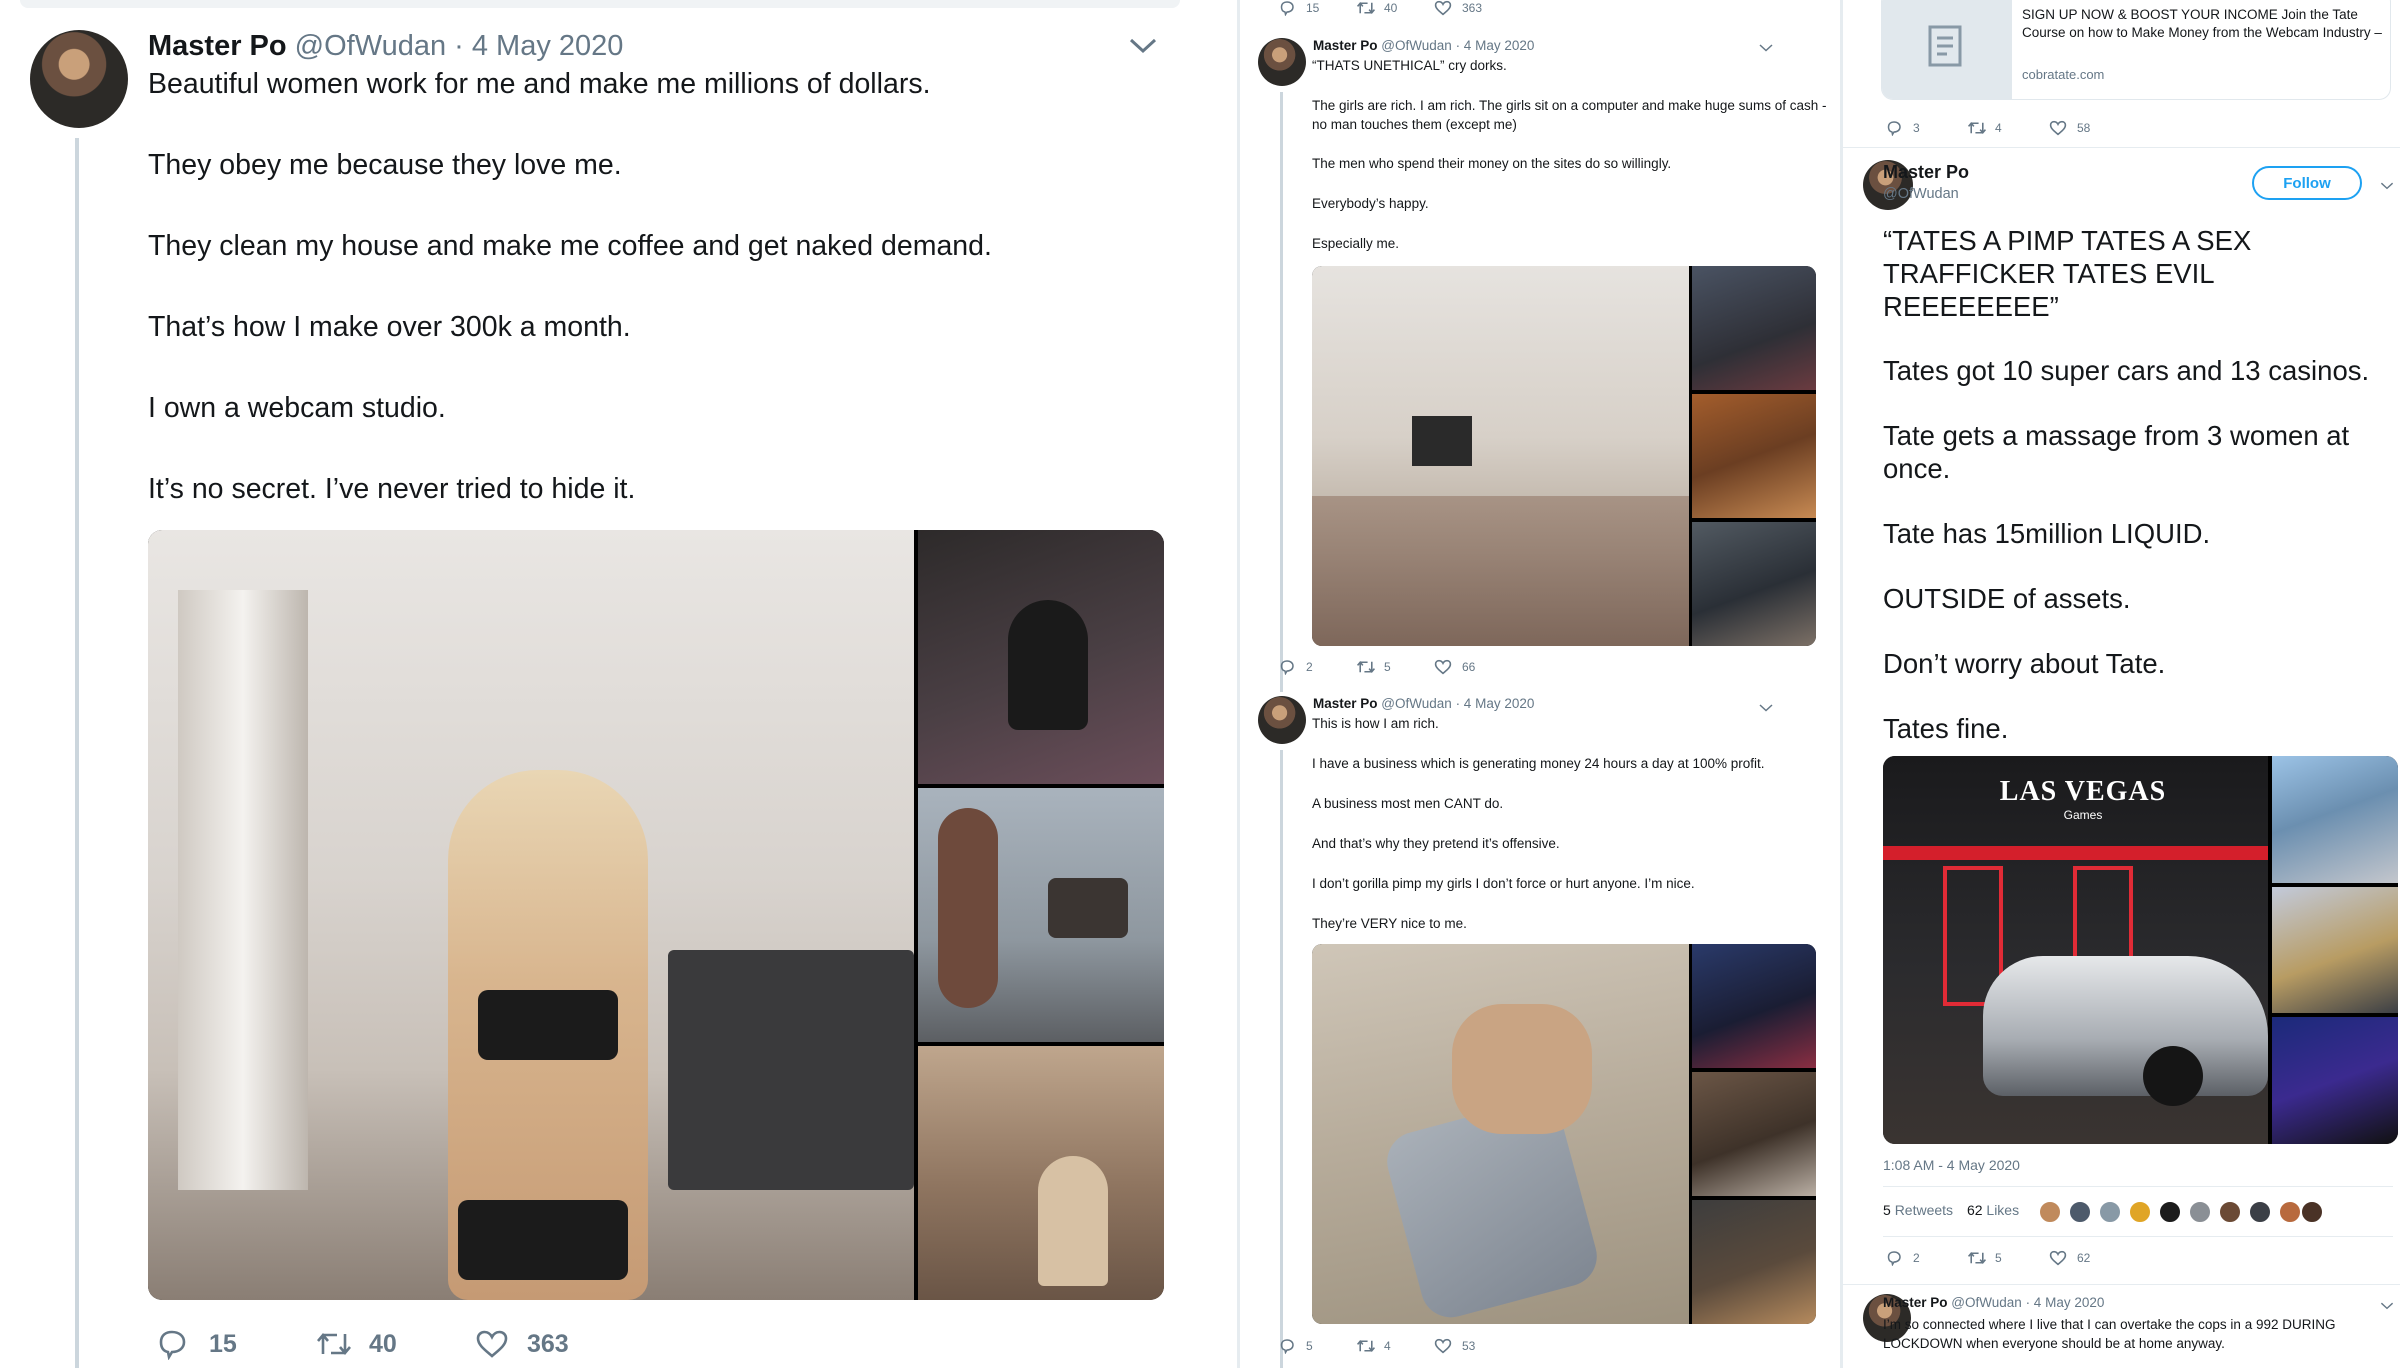 Image resolution: width=2400 pixels, height=1368 pixels. What do you see at coordinates (1951, 1165) in the screenshot?
I see `tweet-timestamp: 1:08 AM - 4 May 2020` at bounding box center [1951, 1165].